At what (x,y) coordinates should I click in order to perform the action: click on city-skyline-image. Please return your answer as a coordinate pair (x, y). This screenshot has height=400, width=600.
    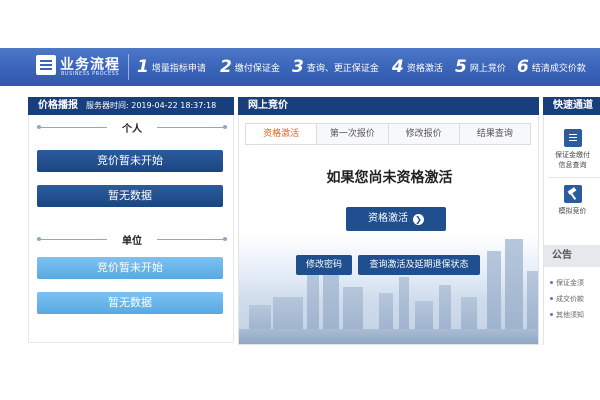
    Looking at the image, I should click on (388, 288).